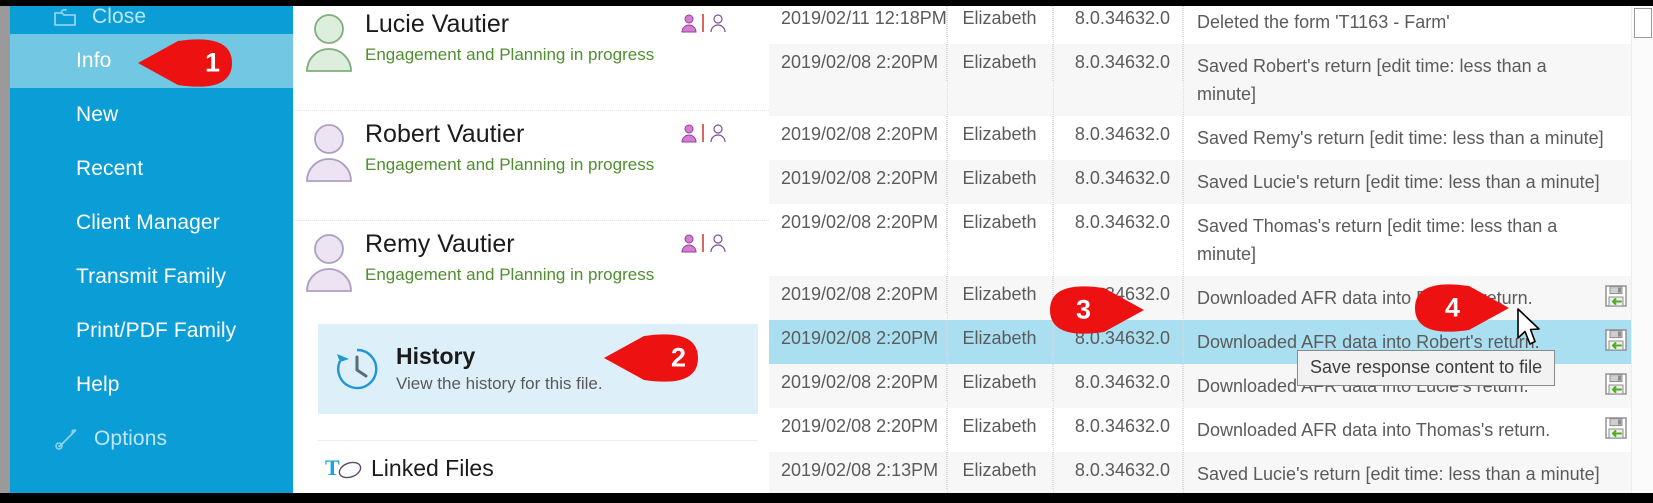 Image resolution: width=1653 pixels, height=503 pixels. What do you see at coordinates (151, 385) in the screenshot?
I see `sidebar-item-help: Help` at bounding box center [151, 385].